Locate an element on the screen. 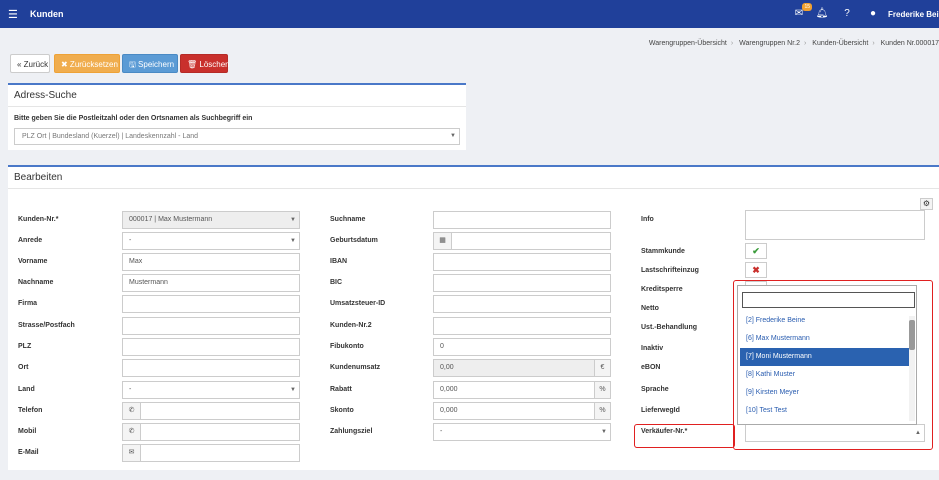  notification-badge: 15 is located at coordinates (807, 7).